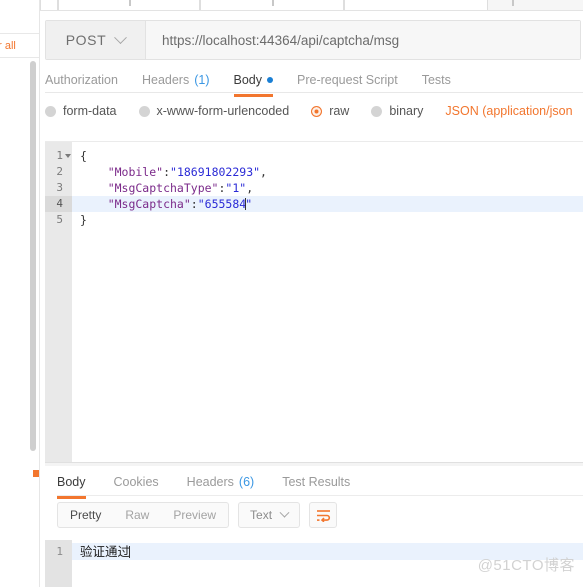 The image size is (583, 587). Describe the element at coordinates (8, 45) in the screenshot. I see `clear-all-label: ar all` at that location.